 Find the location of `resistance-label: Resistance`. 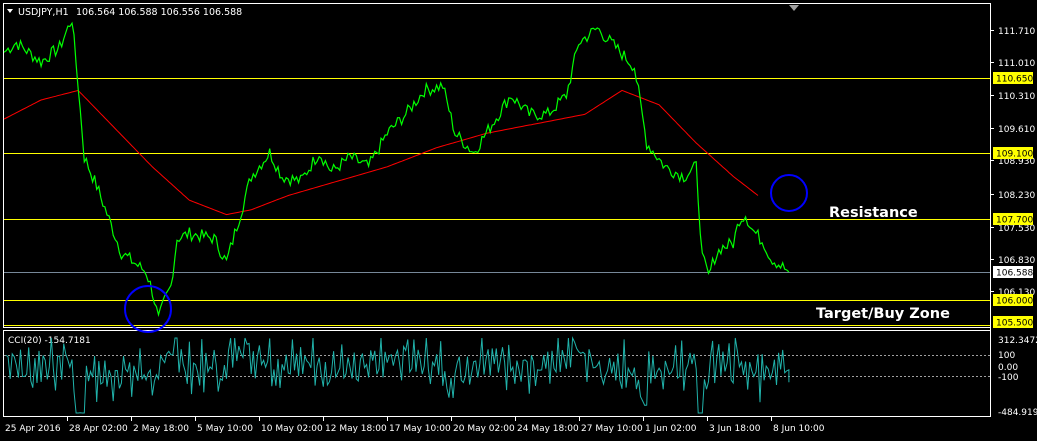

resistance-label: Resistance is located at coordinates (873, 213).